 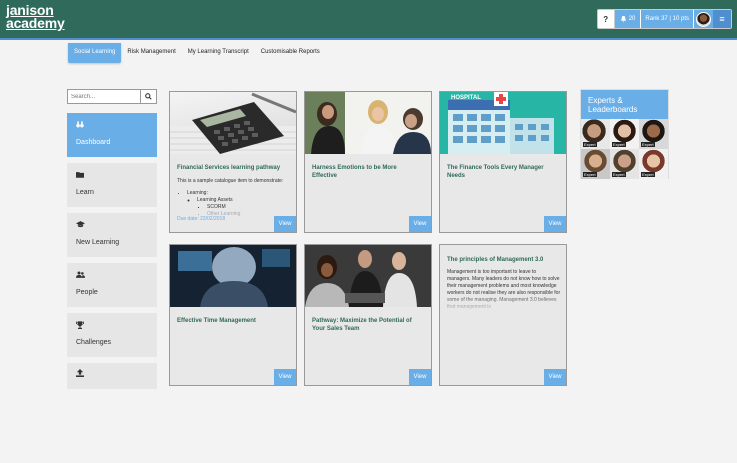 What do you see at coordinates (249, 207) in the screenshot?
I see `list-item: SCORM` at bounding box center [249, 207].